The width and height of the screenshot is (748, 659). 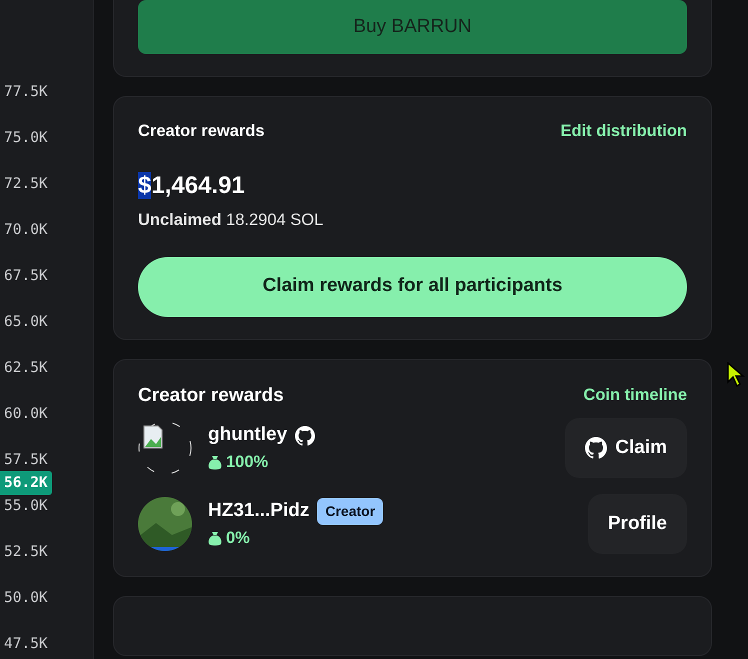 What do you see at coordinates (238, 538) in the screenshot?
I see `share-percent: 0%` at bounding box center [238, 538].